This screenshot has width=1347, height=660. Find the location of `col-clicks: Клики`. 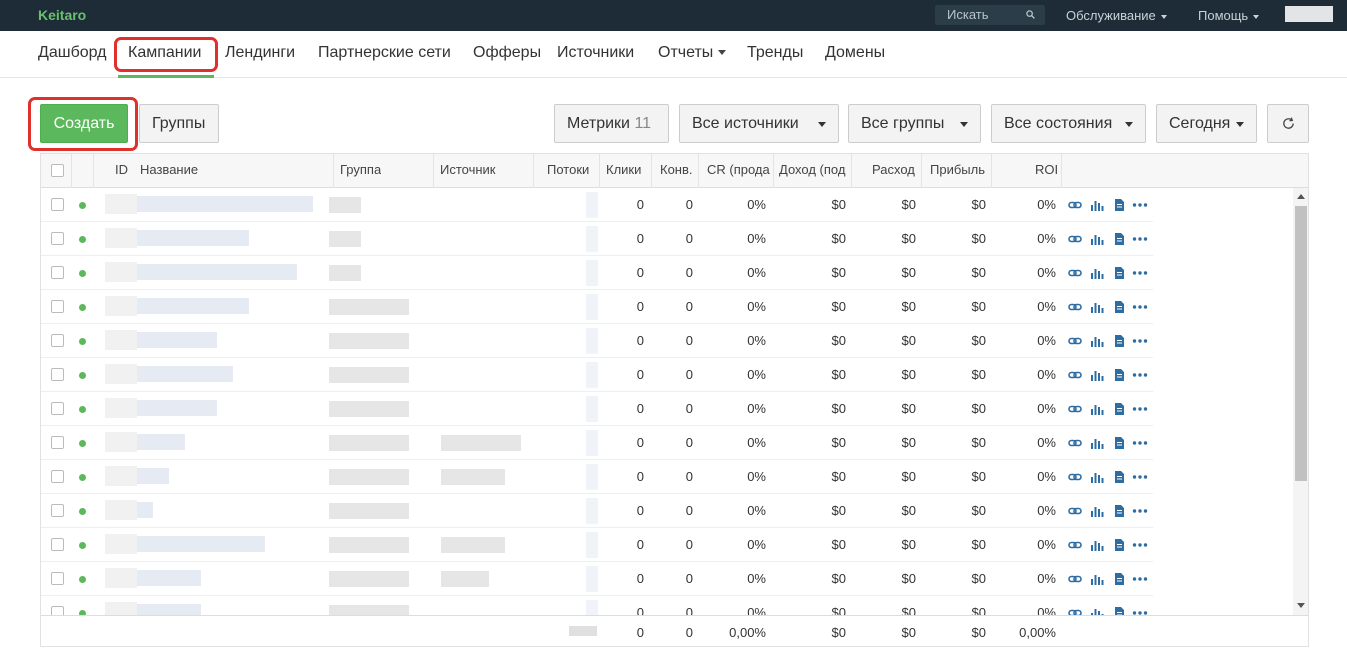

col-clicks: Клики is located at coordinates (623, 169).